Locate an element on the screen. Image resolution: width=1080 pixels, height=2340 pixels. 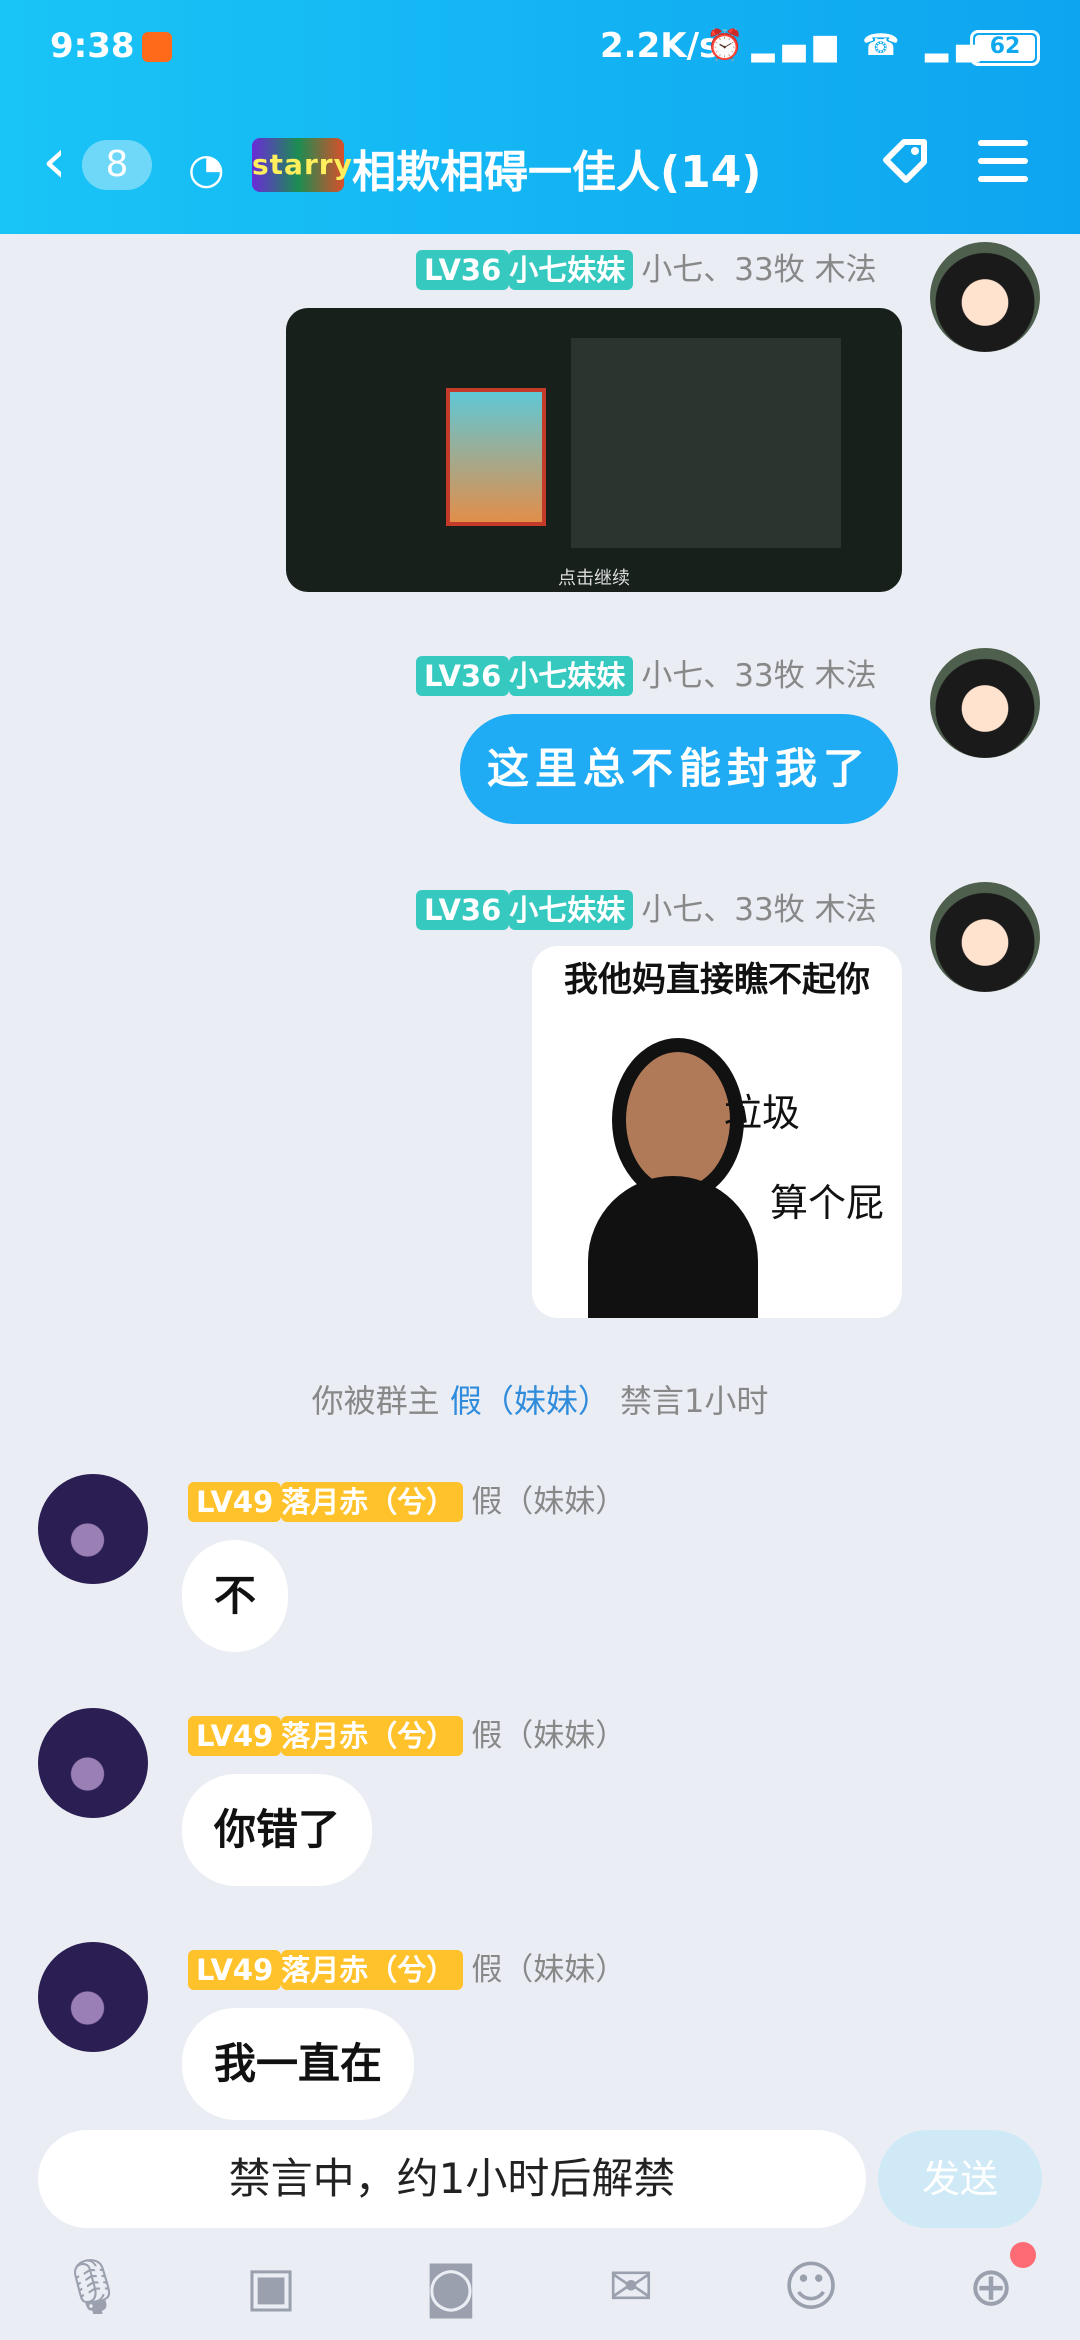
status-time: 9:38 is located at coordinates (92, 46).